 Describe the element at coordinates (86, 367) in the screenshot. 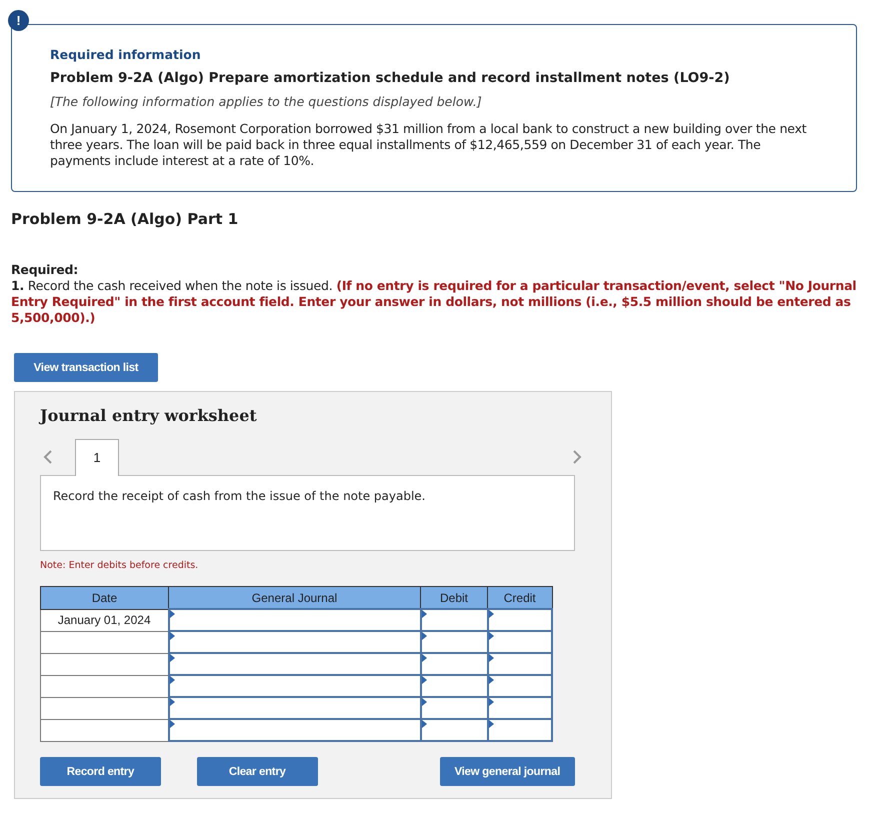

I see `view-transaction-list-button: View transaction list` at that location.